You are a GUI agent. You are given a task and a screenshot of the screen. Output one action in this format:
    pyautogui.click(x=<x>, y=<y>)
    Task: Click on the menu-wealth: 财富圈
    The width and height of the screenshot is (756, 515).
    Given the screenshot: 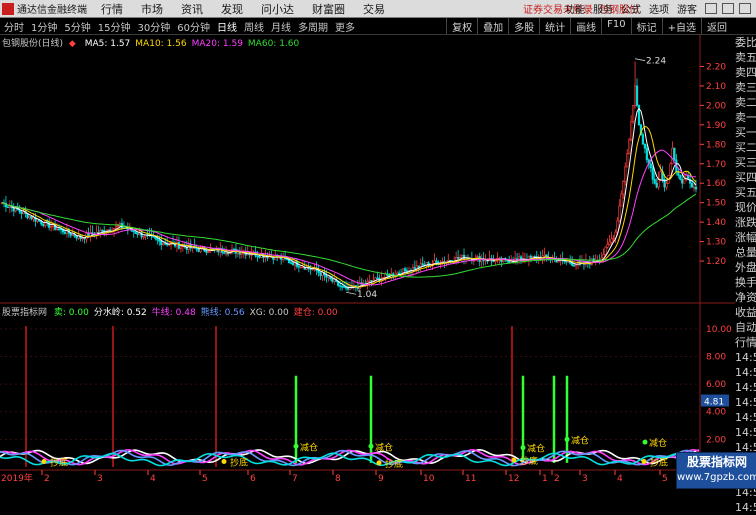 What is the action you would take?
    pyautogui.click(x=328, y=9)
    